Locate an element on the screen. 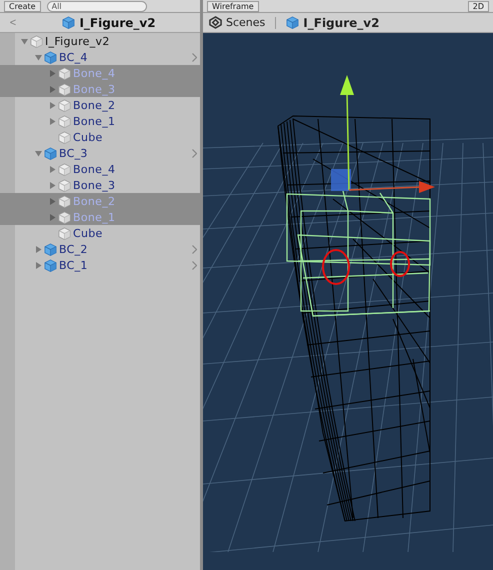 The image size is (493, 570). unity-logo-icon is located at coordinates (215, 22).